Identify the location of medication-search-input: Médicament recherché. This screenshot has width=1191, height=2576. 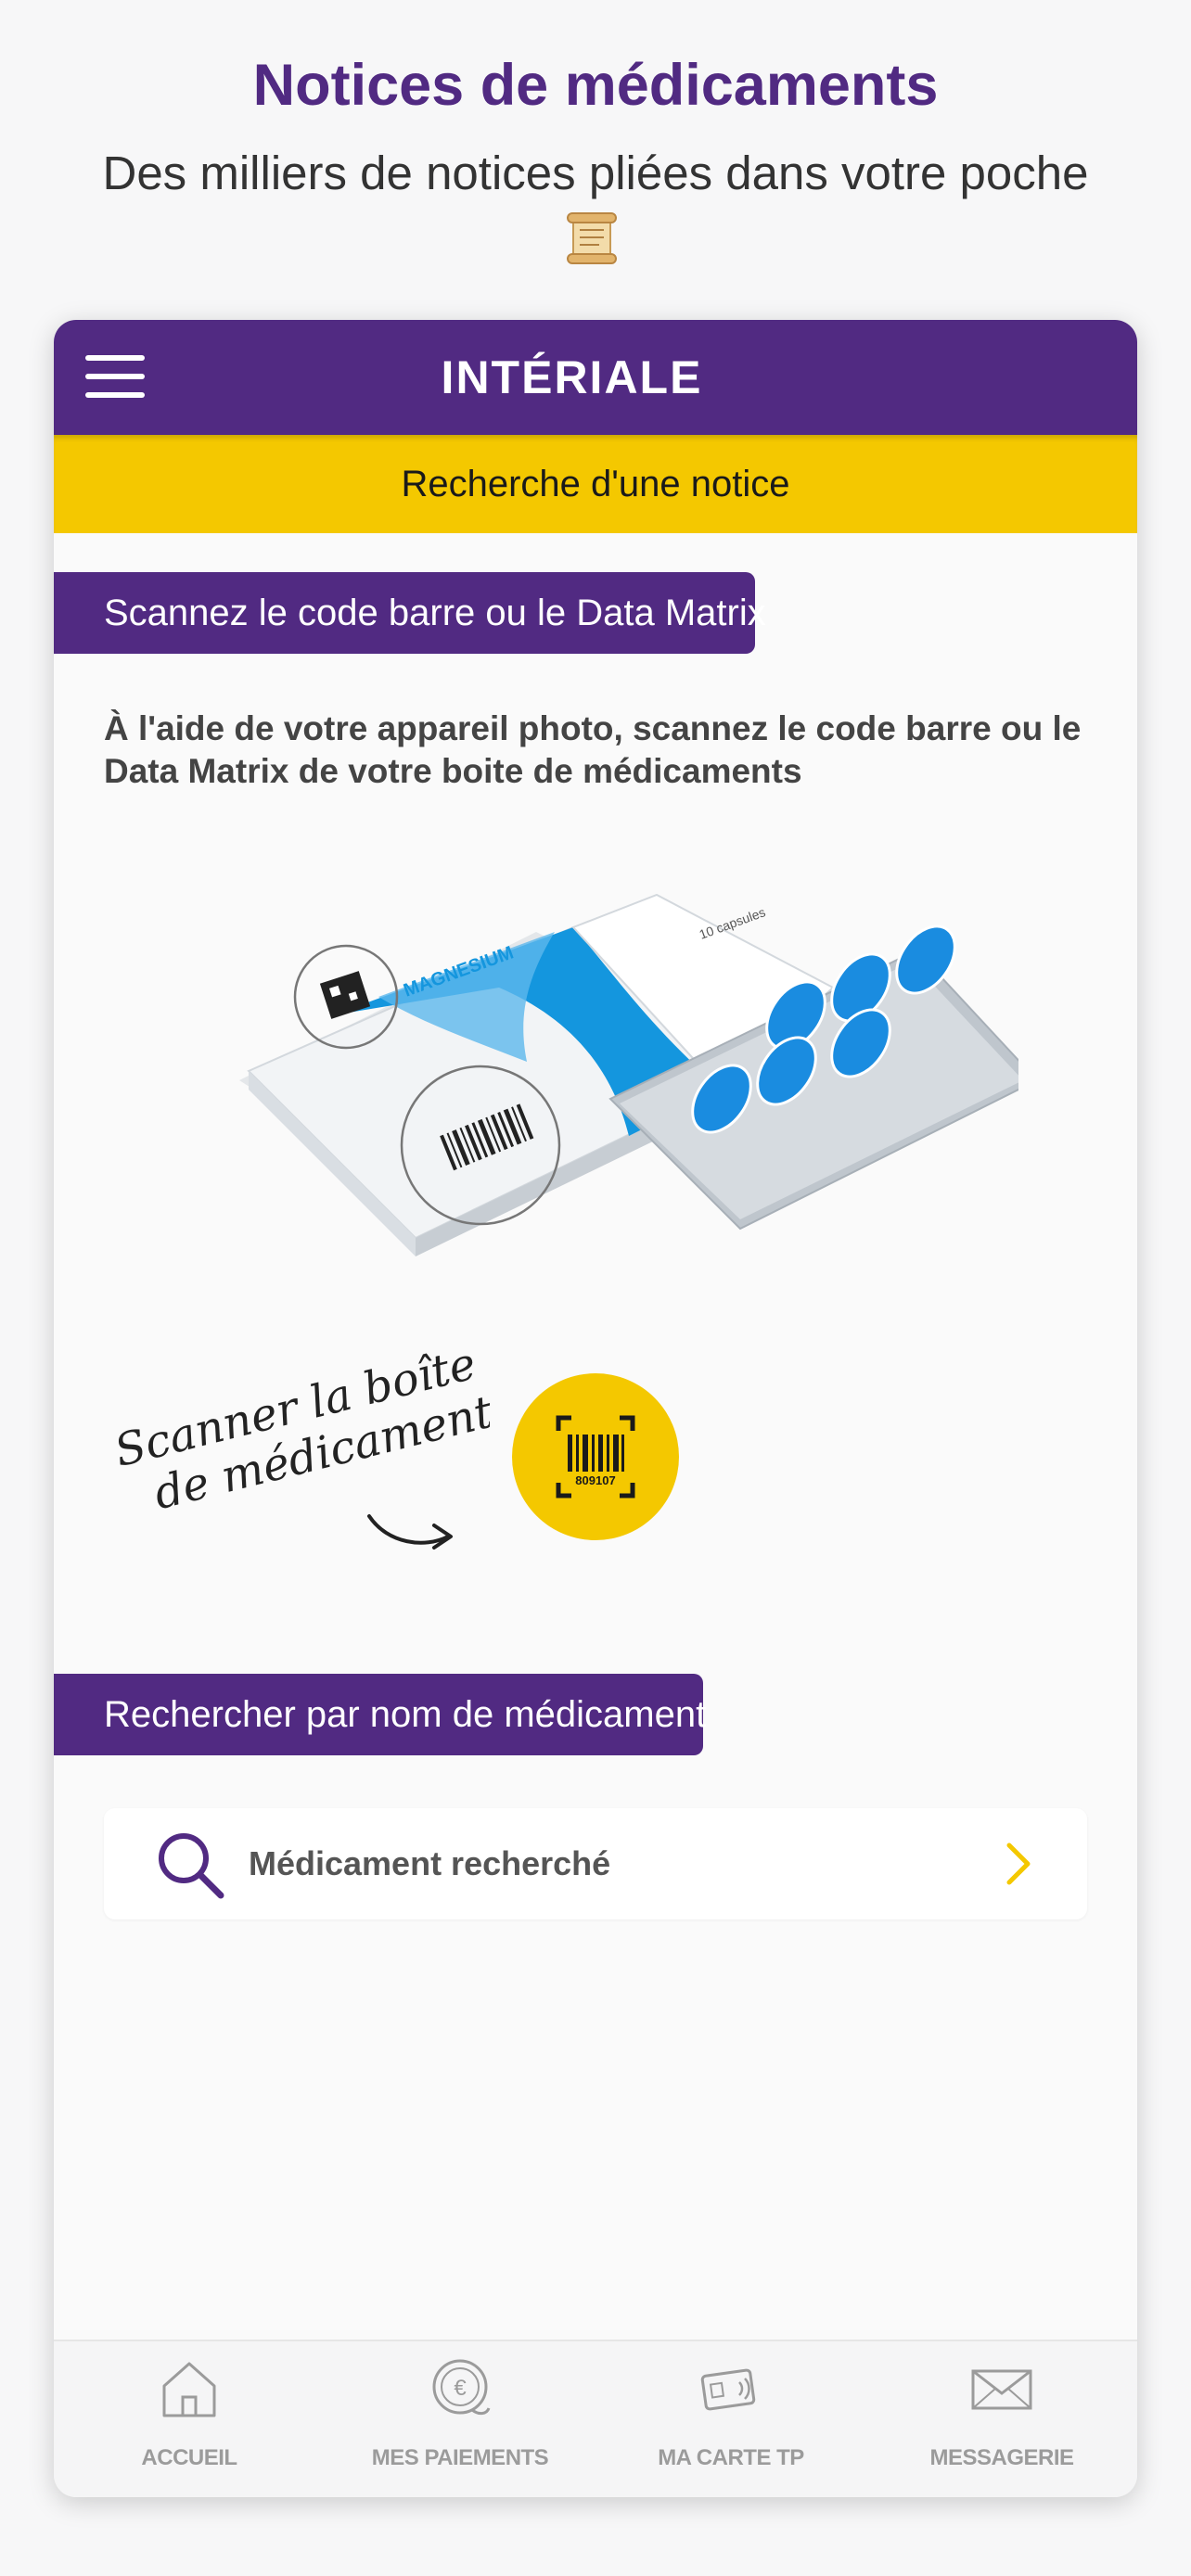
(595, 1863).